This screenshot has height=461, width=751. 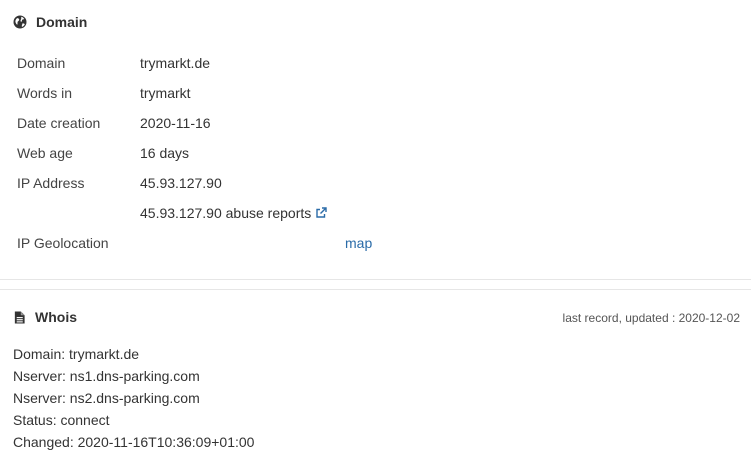 I want to click on date-creation-label: Date creation, so click(x=59, y=123).